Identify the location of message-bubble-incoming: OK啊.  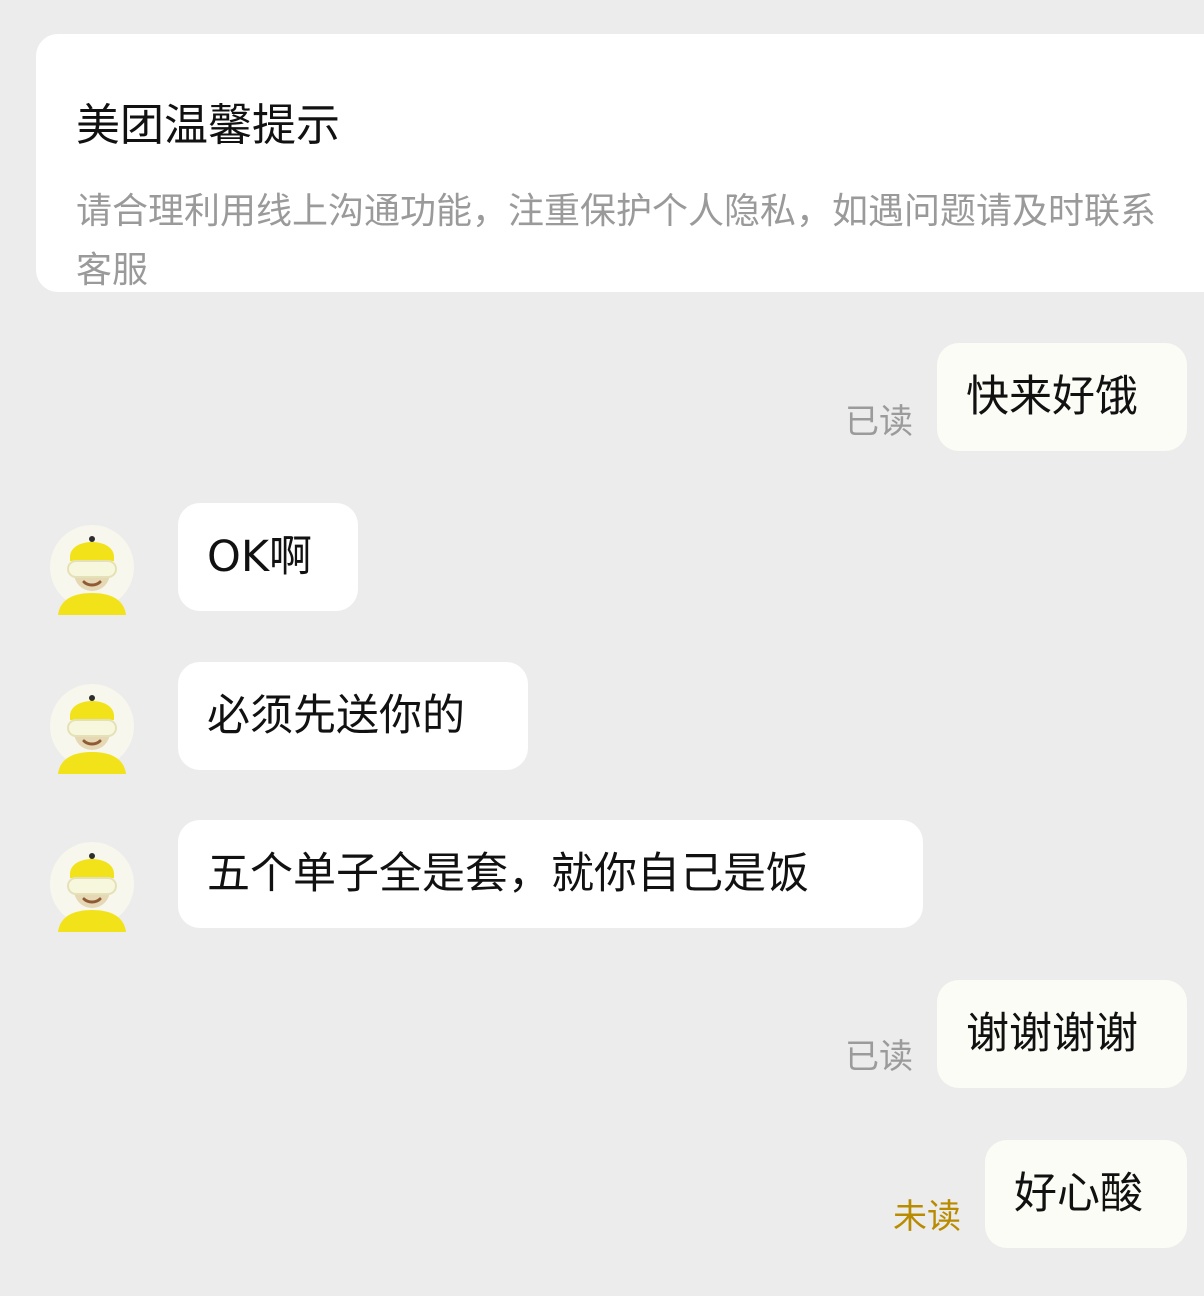
(268, 557).